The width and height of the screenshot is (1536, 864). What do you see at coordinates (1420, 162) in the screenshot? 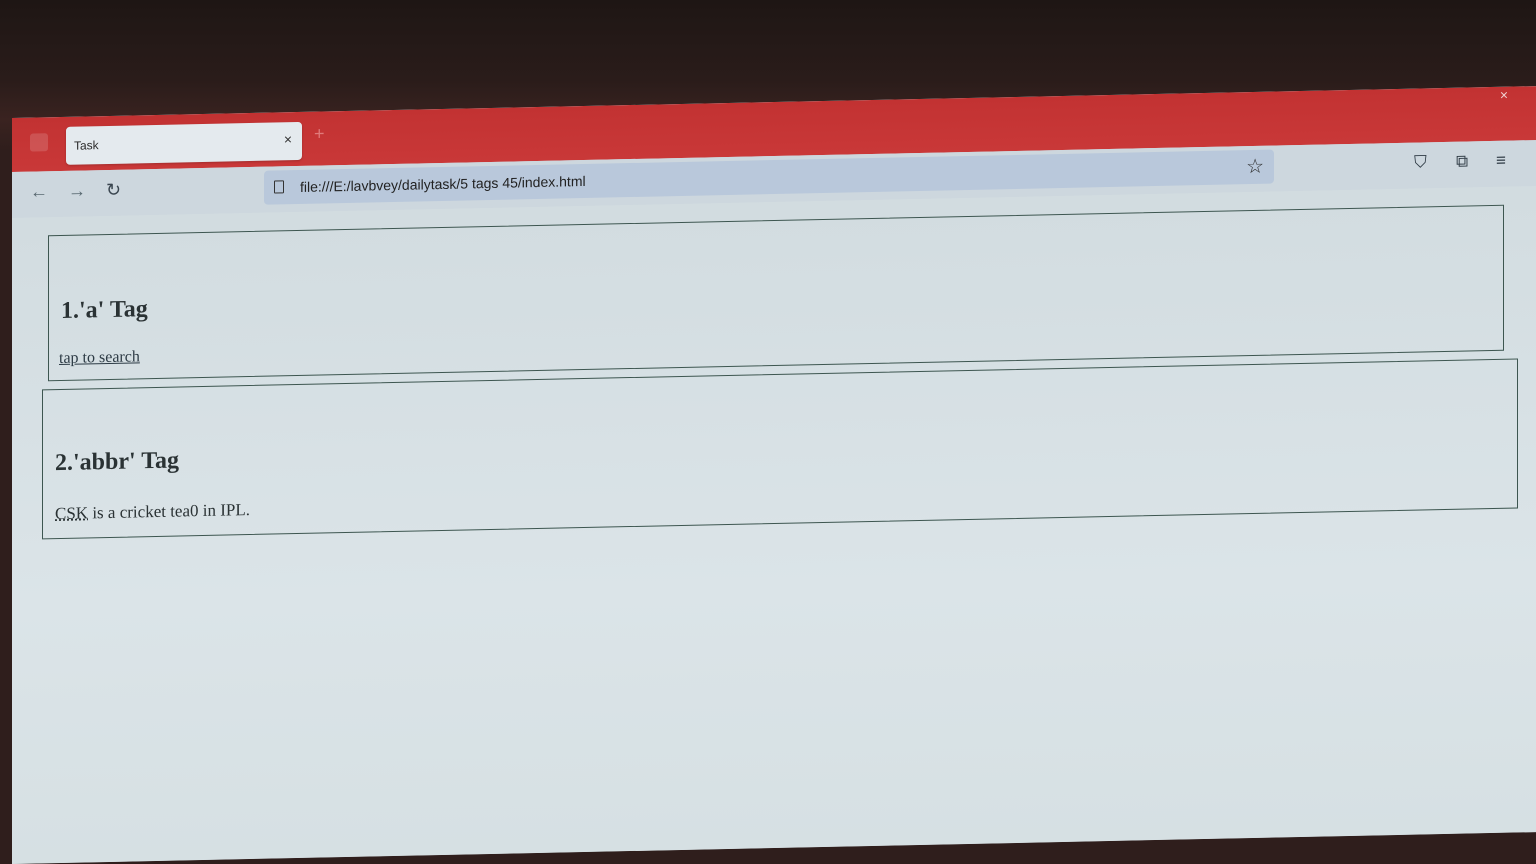
I see `pocket-icon: ⛉` at bounding box center [1420, 162].